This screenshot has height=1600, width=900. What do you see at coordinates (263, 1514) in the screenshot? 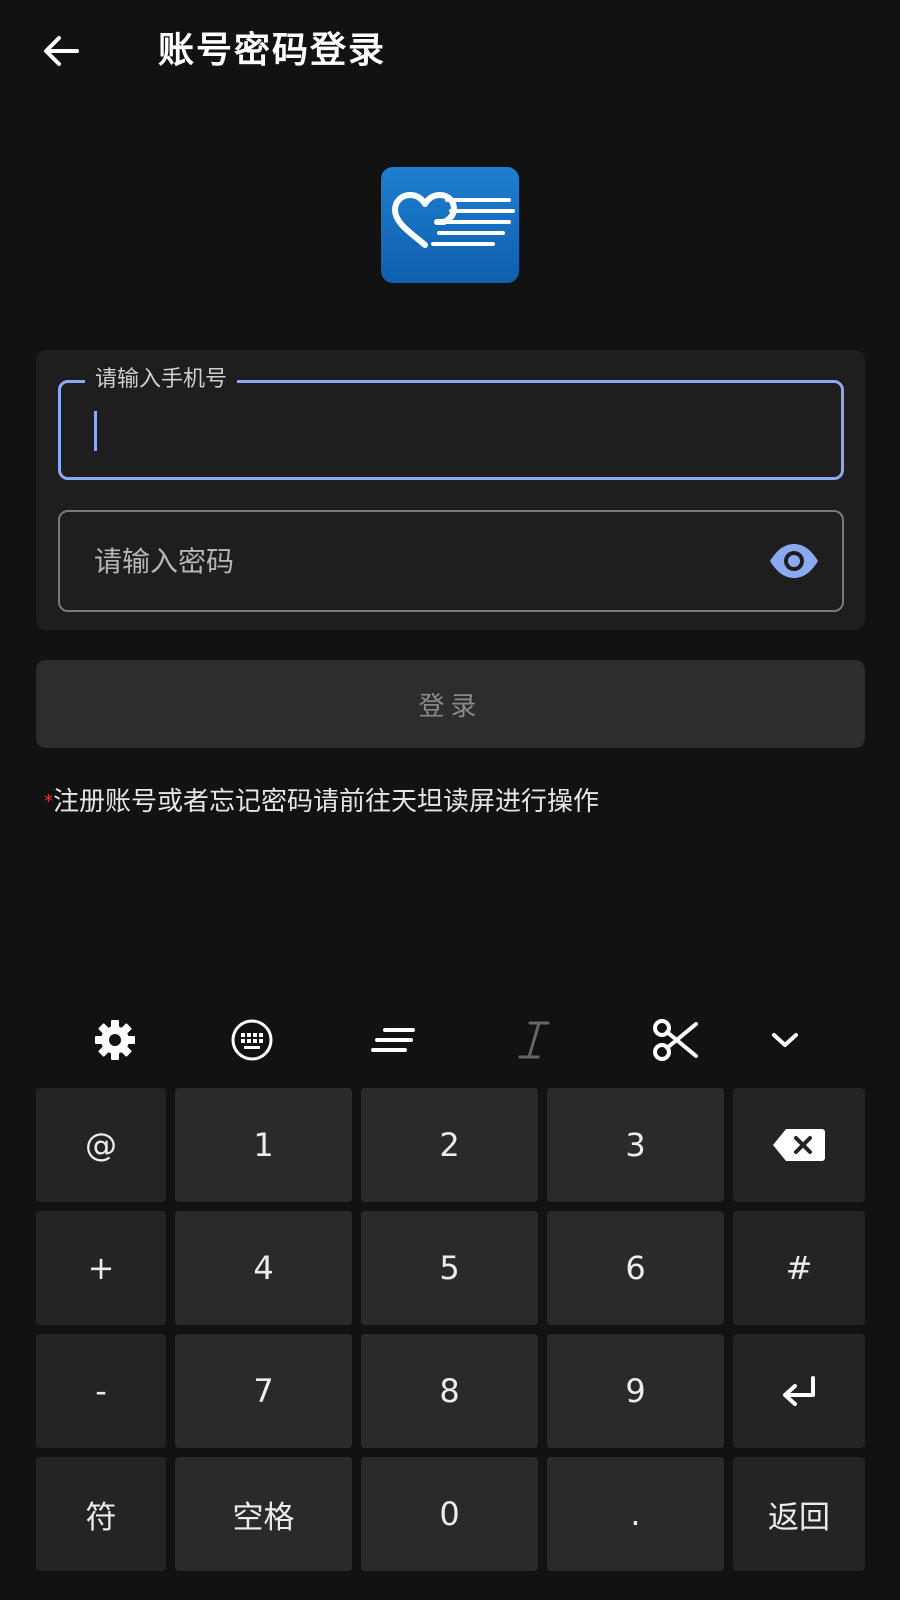
I see `space-key: 空格` at bounding box center [263, 1514].